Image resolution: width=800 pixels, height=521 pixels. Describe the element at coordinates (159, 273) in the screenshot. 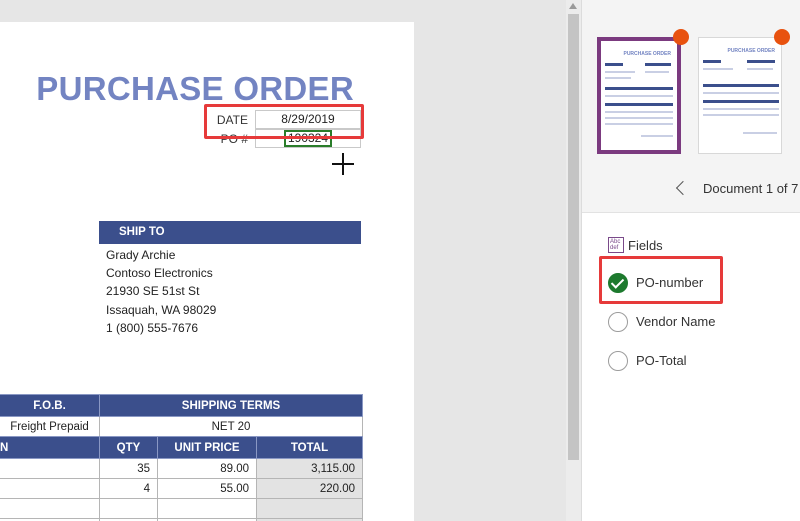

I see `ship-to-company: Contoso Electronics` at that location.